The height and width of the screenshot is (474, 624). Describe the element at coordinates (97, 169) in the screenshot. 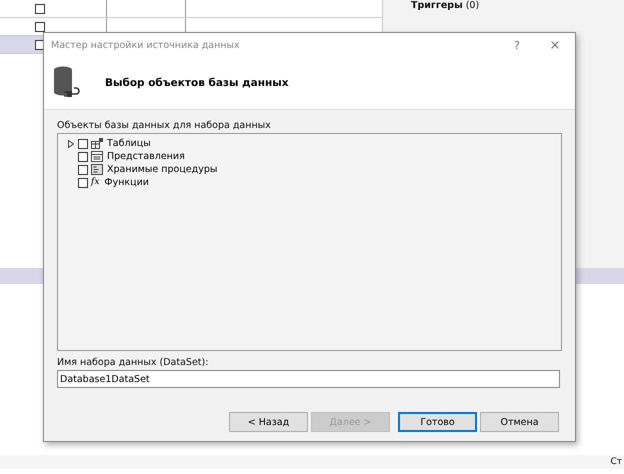

I see `procedure-icon` at that location.